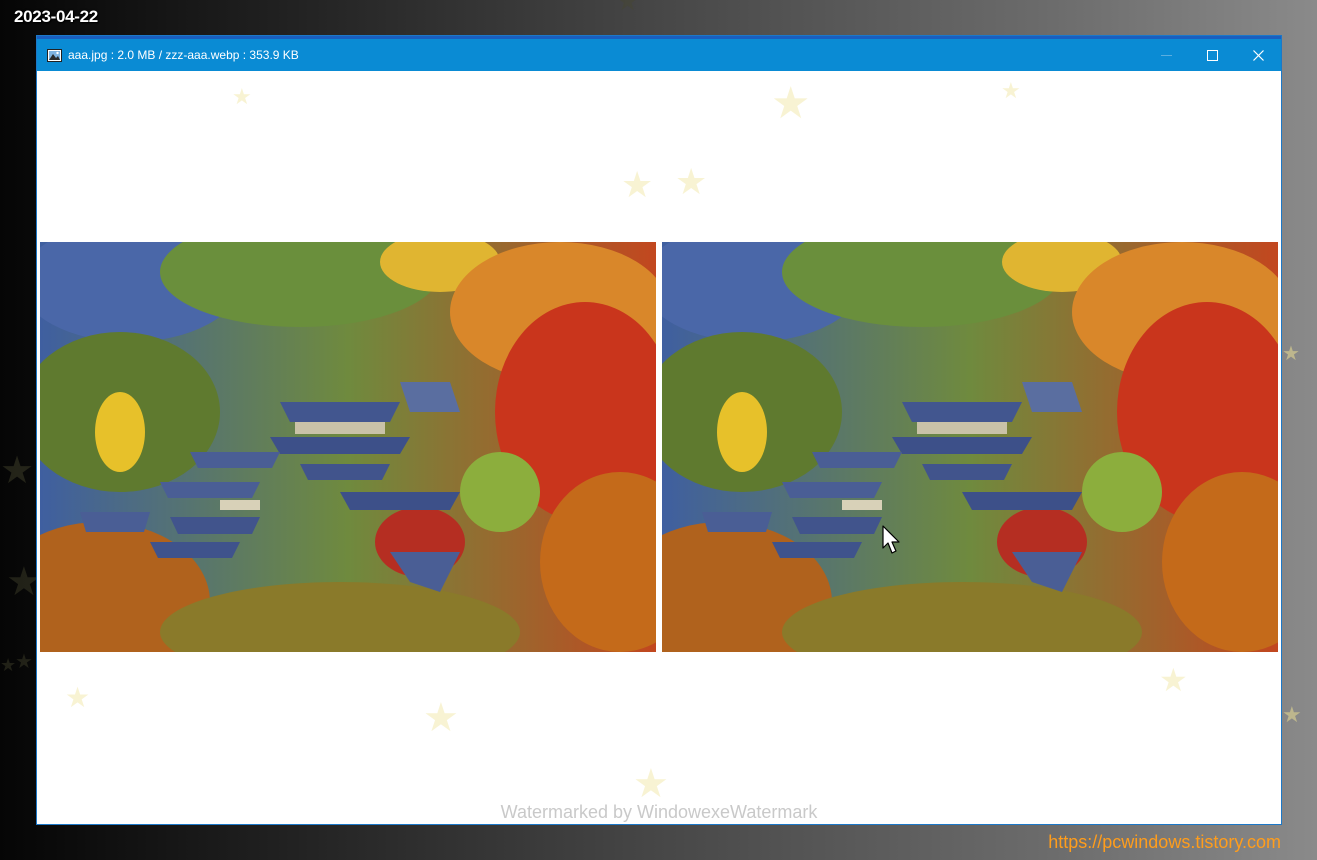 The image size is (1317, 860). I want to click on window-controls, so click(1212, 55).